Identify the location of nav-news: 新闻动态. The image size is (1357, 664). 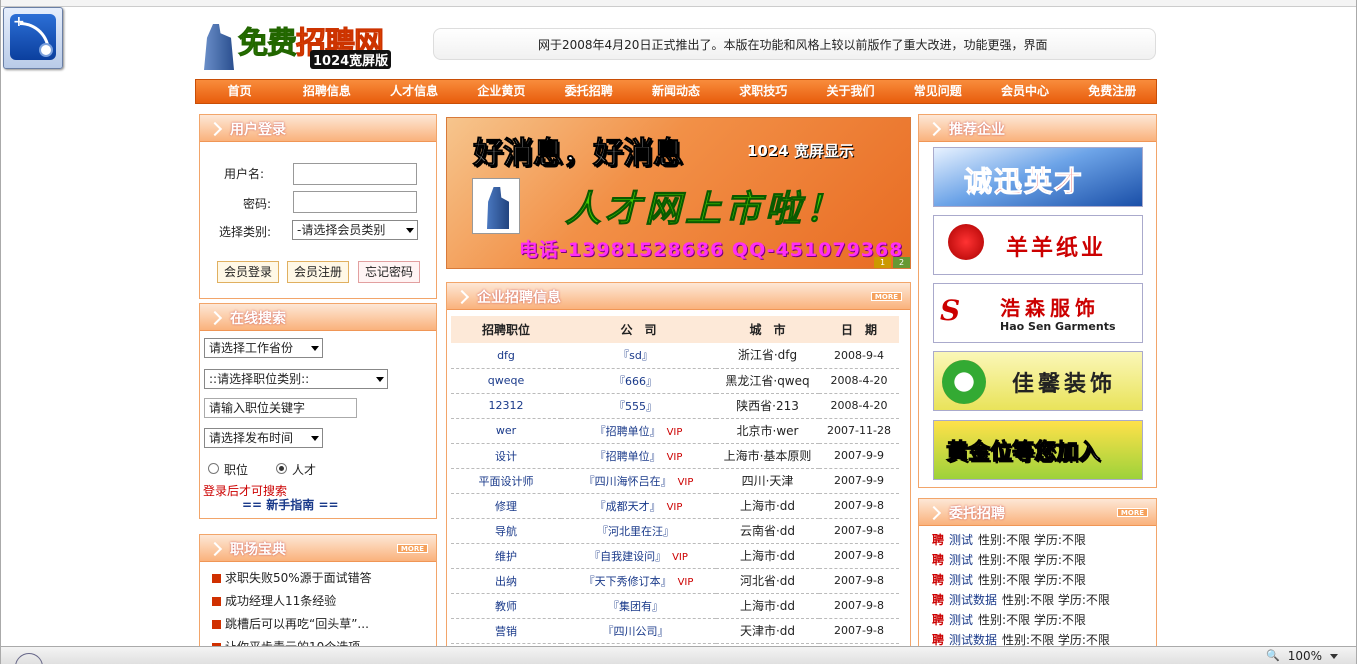
(675, 91).